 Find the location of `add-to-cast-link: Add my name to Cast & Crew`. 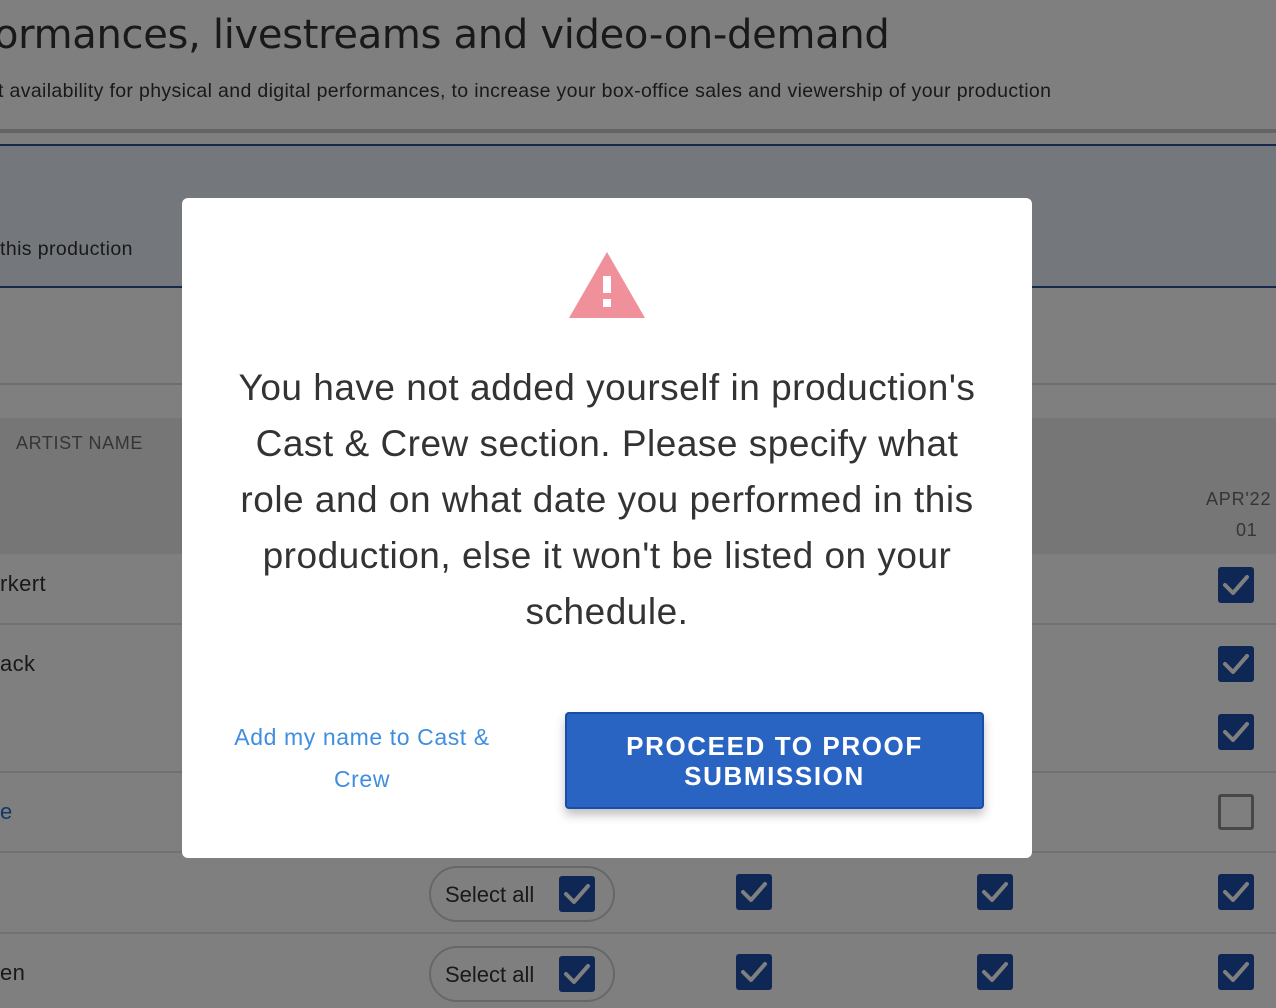

add-to-cast-link: Add my name to Cast & Crew is located at coordinates (362, 758).